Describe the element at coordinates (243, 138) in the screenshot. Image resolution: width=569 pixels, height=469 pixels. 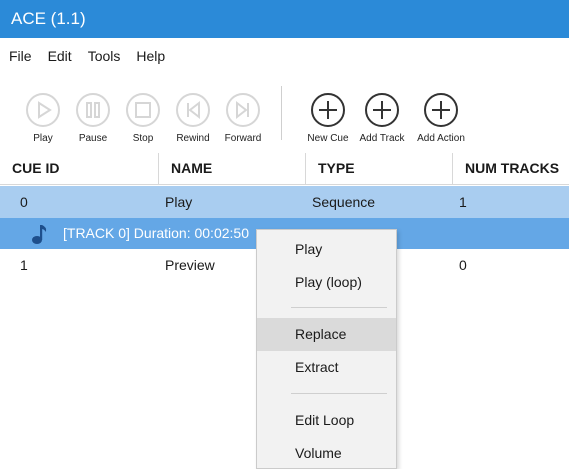
I see `forward-label: Forward` at that location.